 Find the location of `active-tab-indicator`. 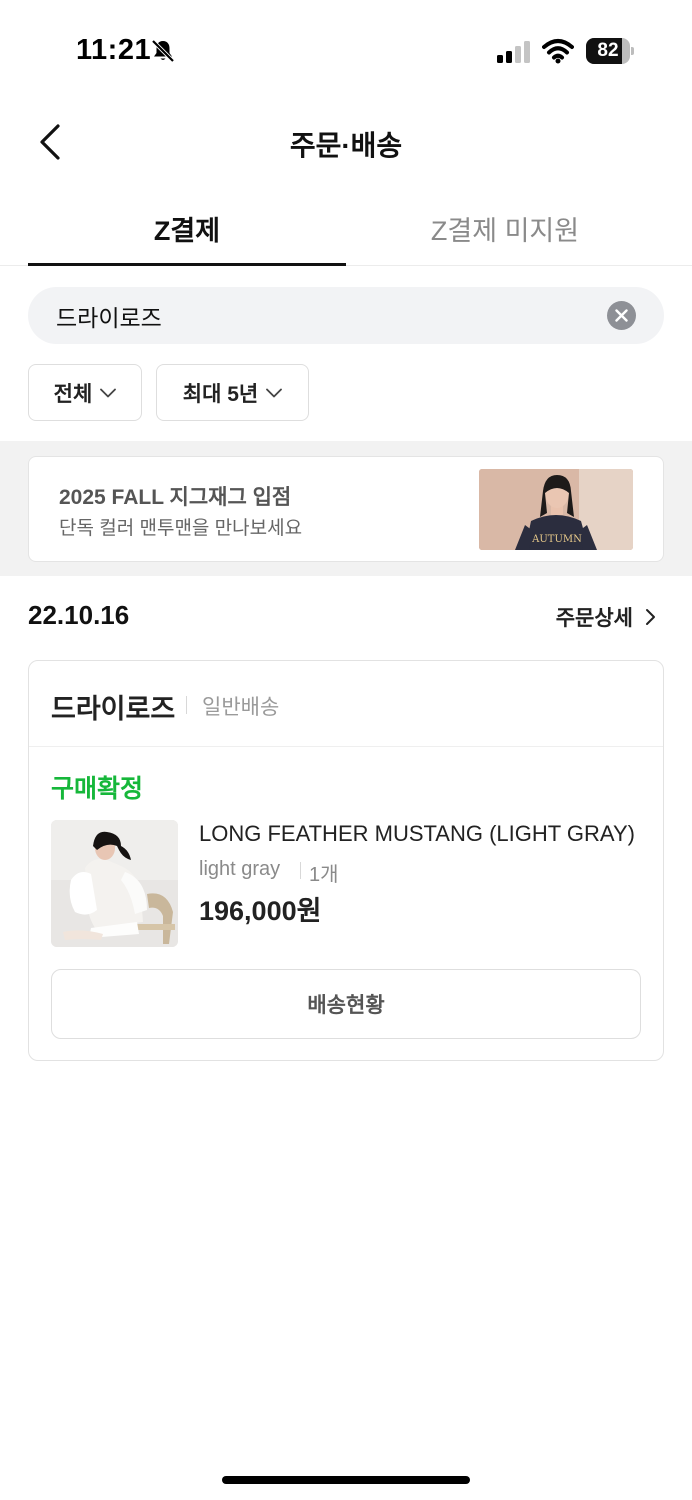

active-tab-indicator is located at coordinates (187, 264).